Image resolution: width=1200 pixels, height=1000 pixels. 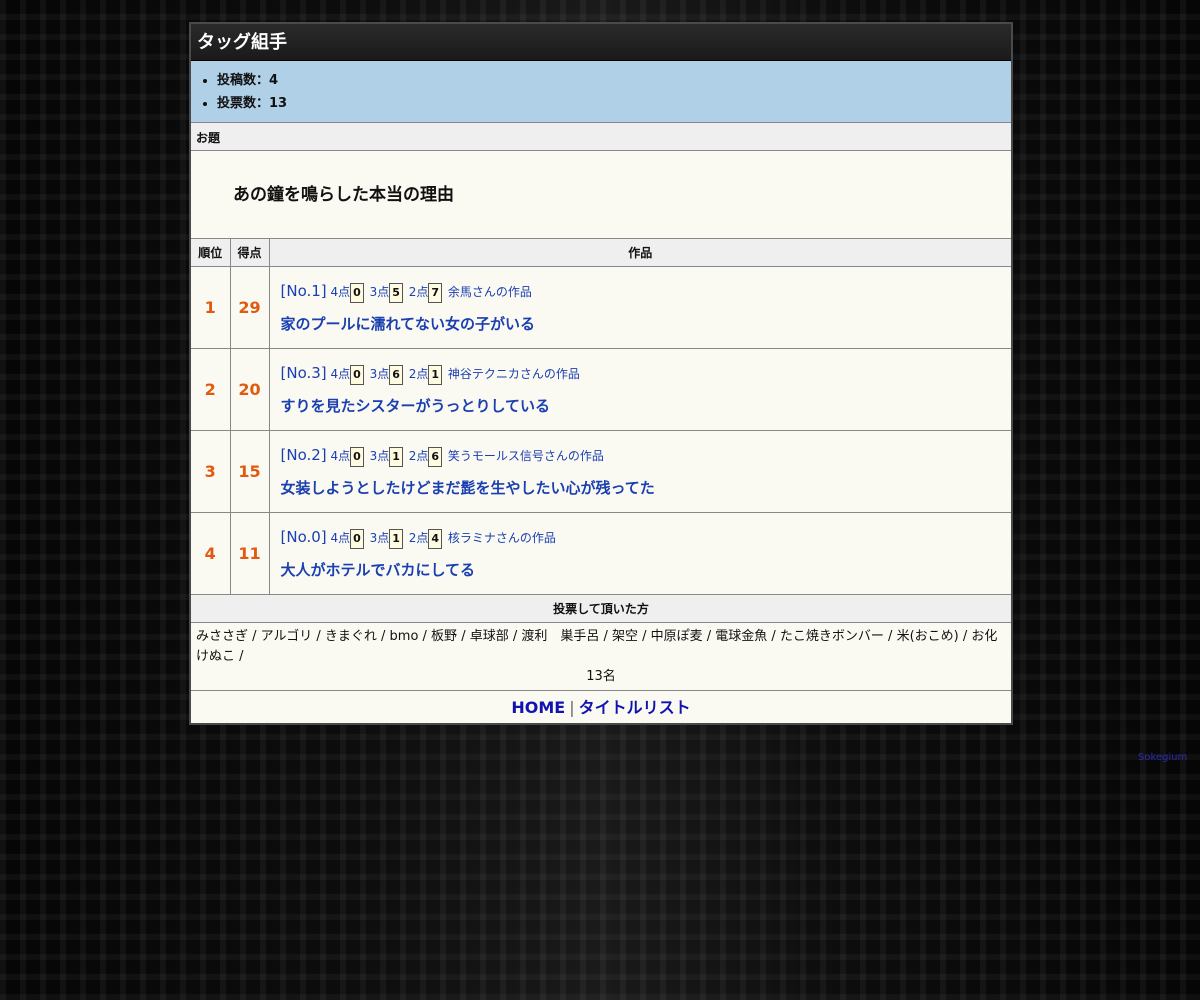 What do you see at coordinates (490, 292) in the screenshot?
I see `author-link: 余馬さんの作品` at bounding box center [490, 292].